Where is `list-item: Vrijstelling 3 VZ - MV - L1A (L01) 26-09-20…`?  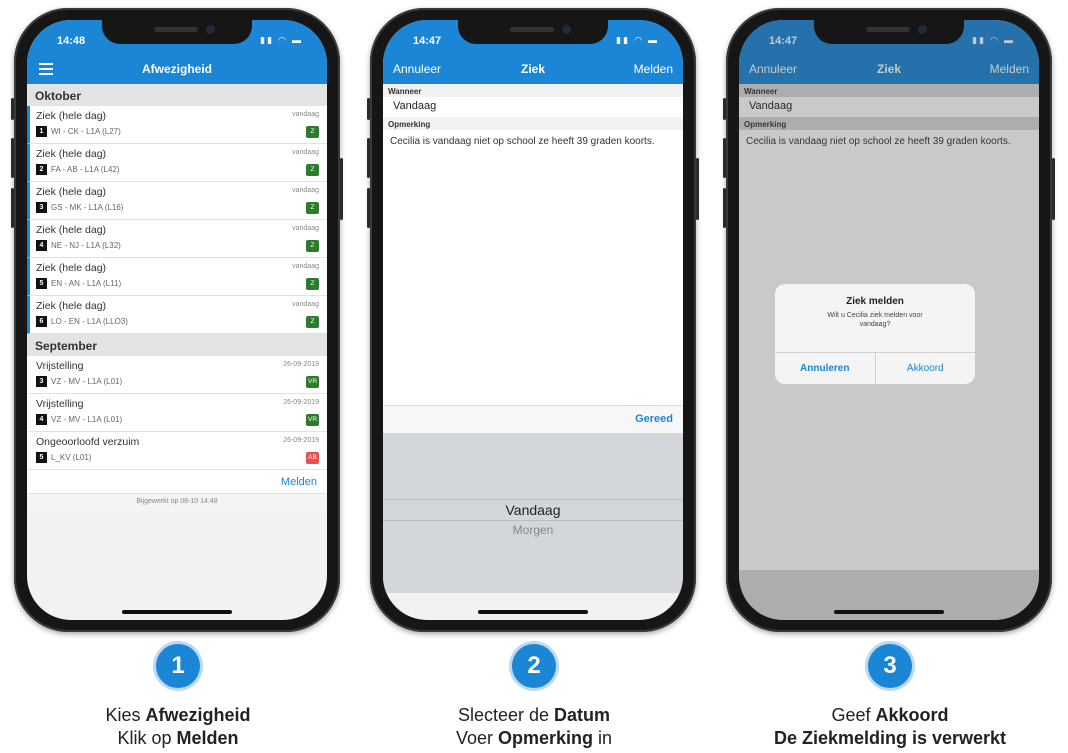 list-item: Vrijstelling 3 VZ - MV - L1A (L01) 26-09-20… is located at coordinates (177, 375).